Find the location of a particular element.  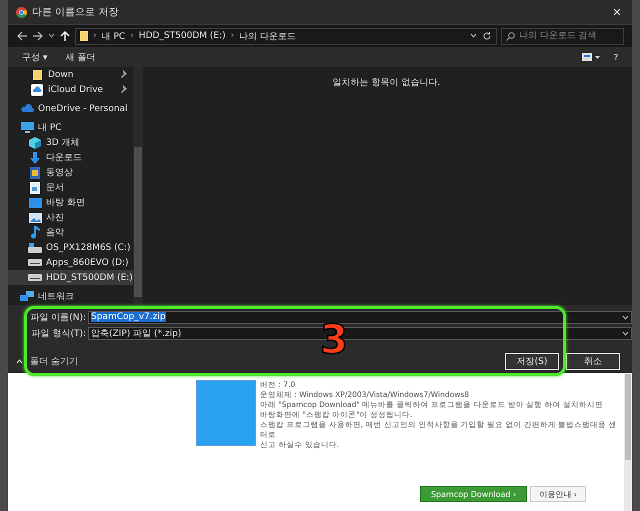

picture-icon is located at coordinates (35, 217).